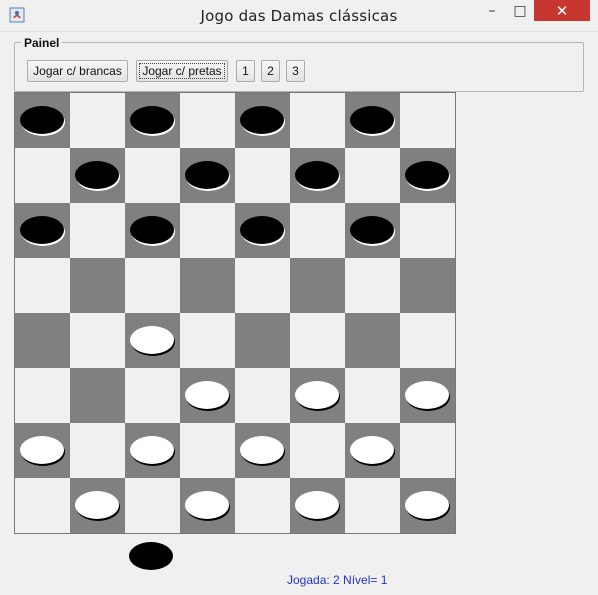 The height and width of the screenshot is (595, 598). What do you see at coordinates (151, 556) in the screenshot?
I see `turn-indicator-black-piece` at bounding box center [151, 556].